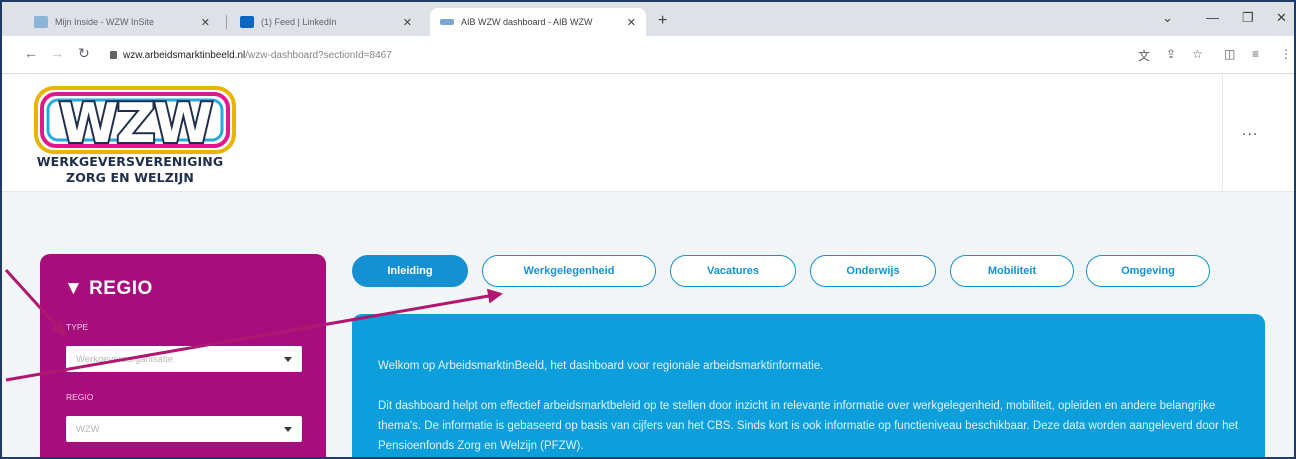  What do you see at coordinates (31, 53) in the screenshot?
I see `back-icon: ←` at bounding box center [31, 53].